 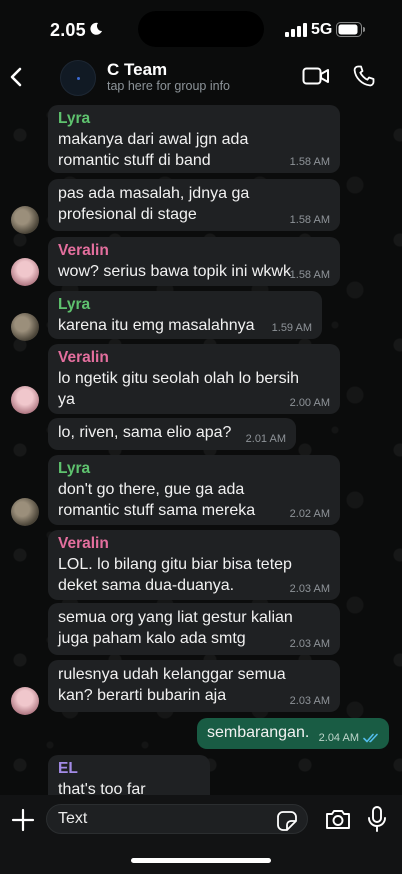 I want to click on moon-icon, so click(x=96, y=28).